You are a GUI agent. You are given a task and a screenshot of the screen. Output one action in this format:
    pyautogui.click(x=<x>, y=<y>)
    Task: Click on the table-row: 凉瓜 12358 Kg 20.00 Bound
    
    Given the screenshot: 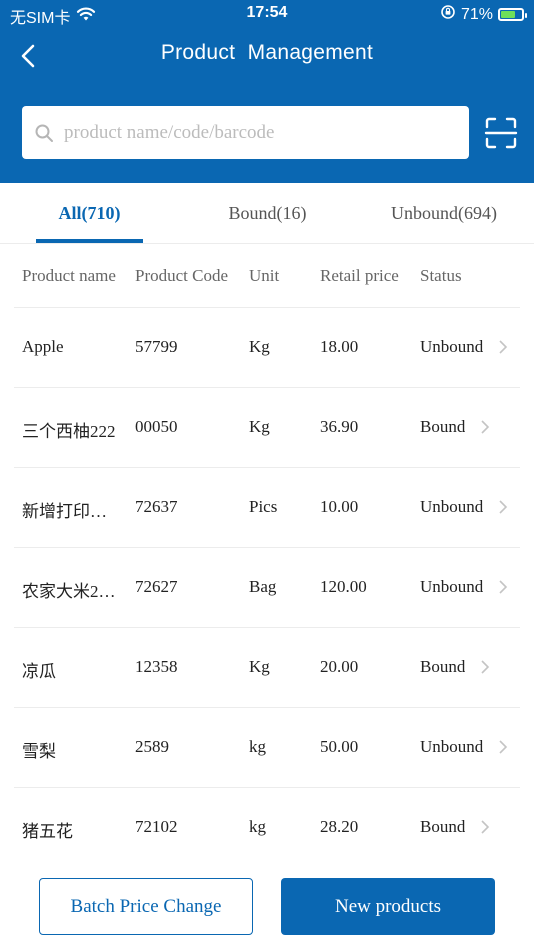 What is the action you would take?
    pyautogui.click(x=267, y=668)
    